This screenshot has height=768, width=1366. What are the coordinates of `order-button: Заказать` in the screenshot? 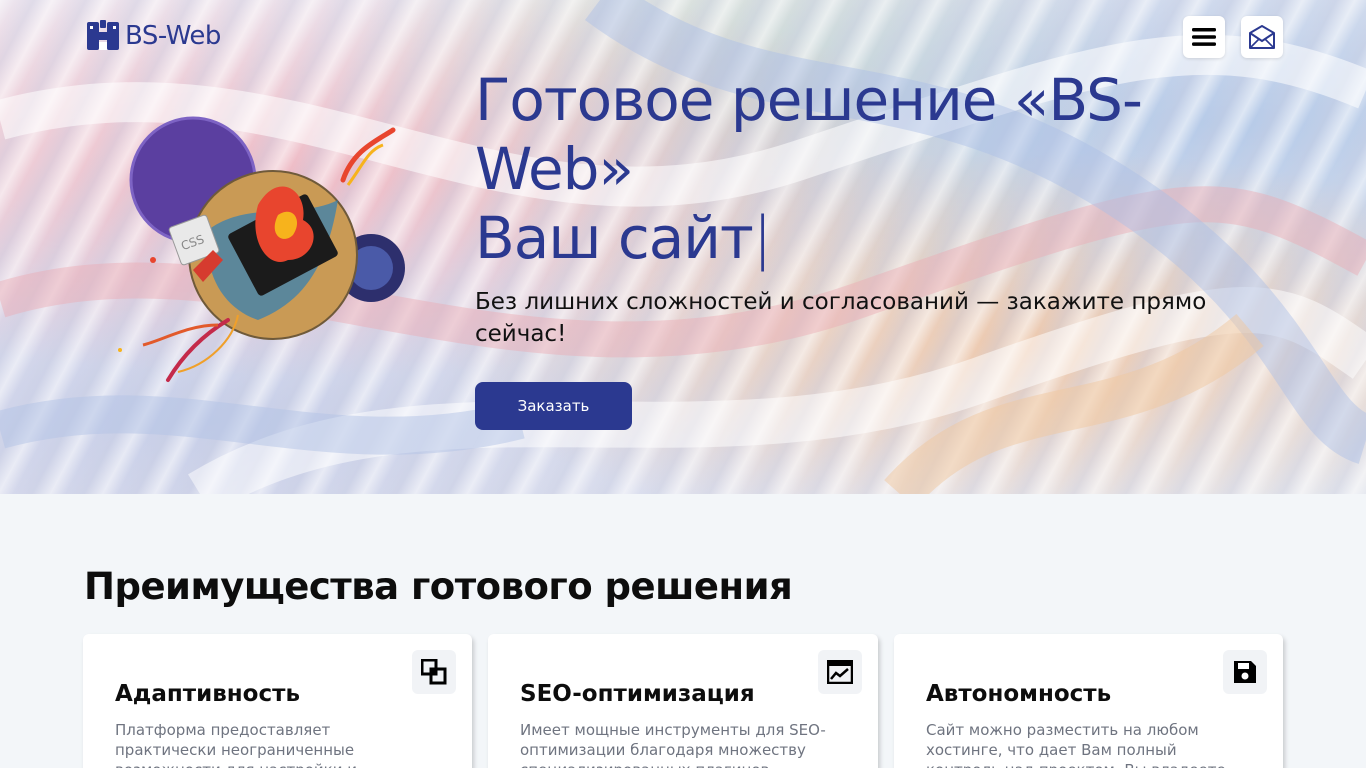 It's located at (553, 406).